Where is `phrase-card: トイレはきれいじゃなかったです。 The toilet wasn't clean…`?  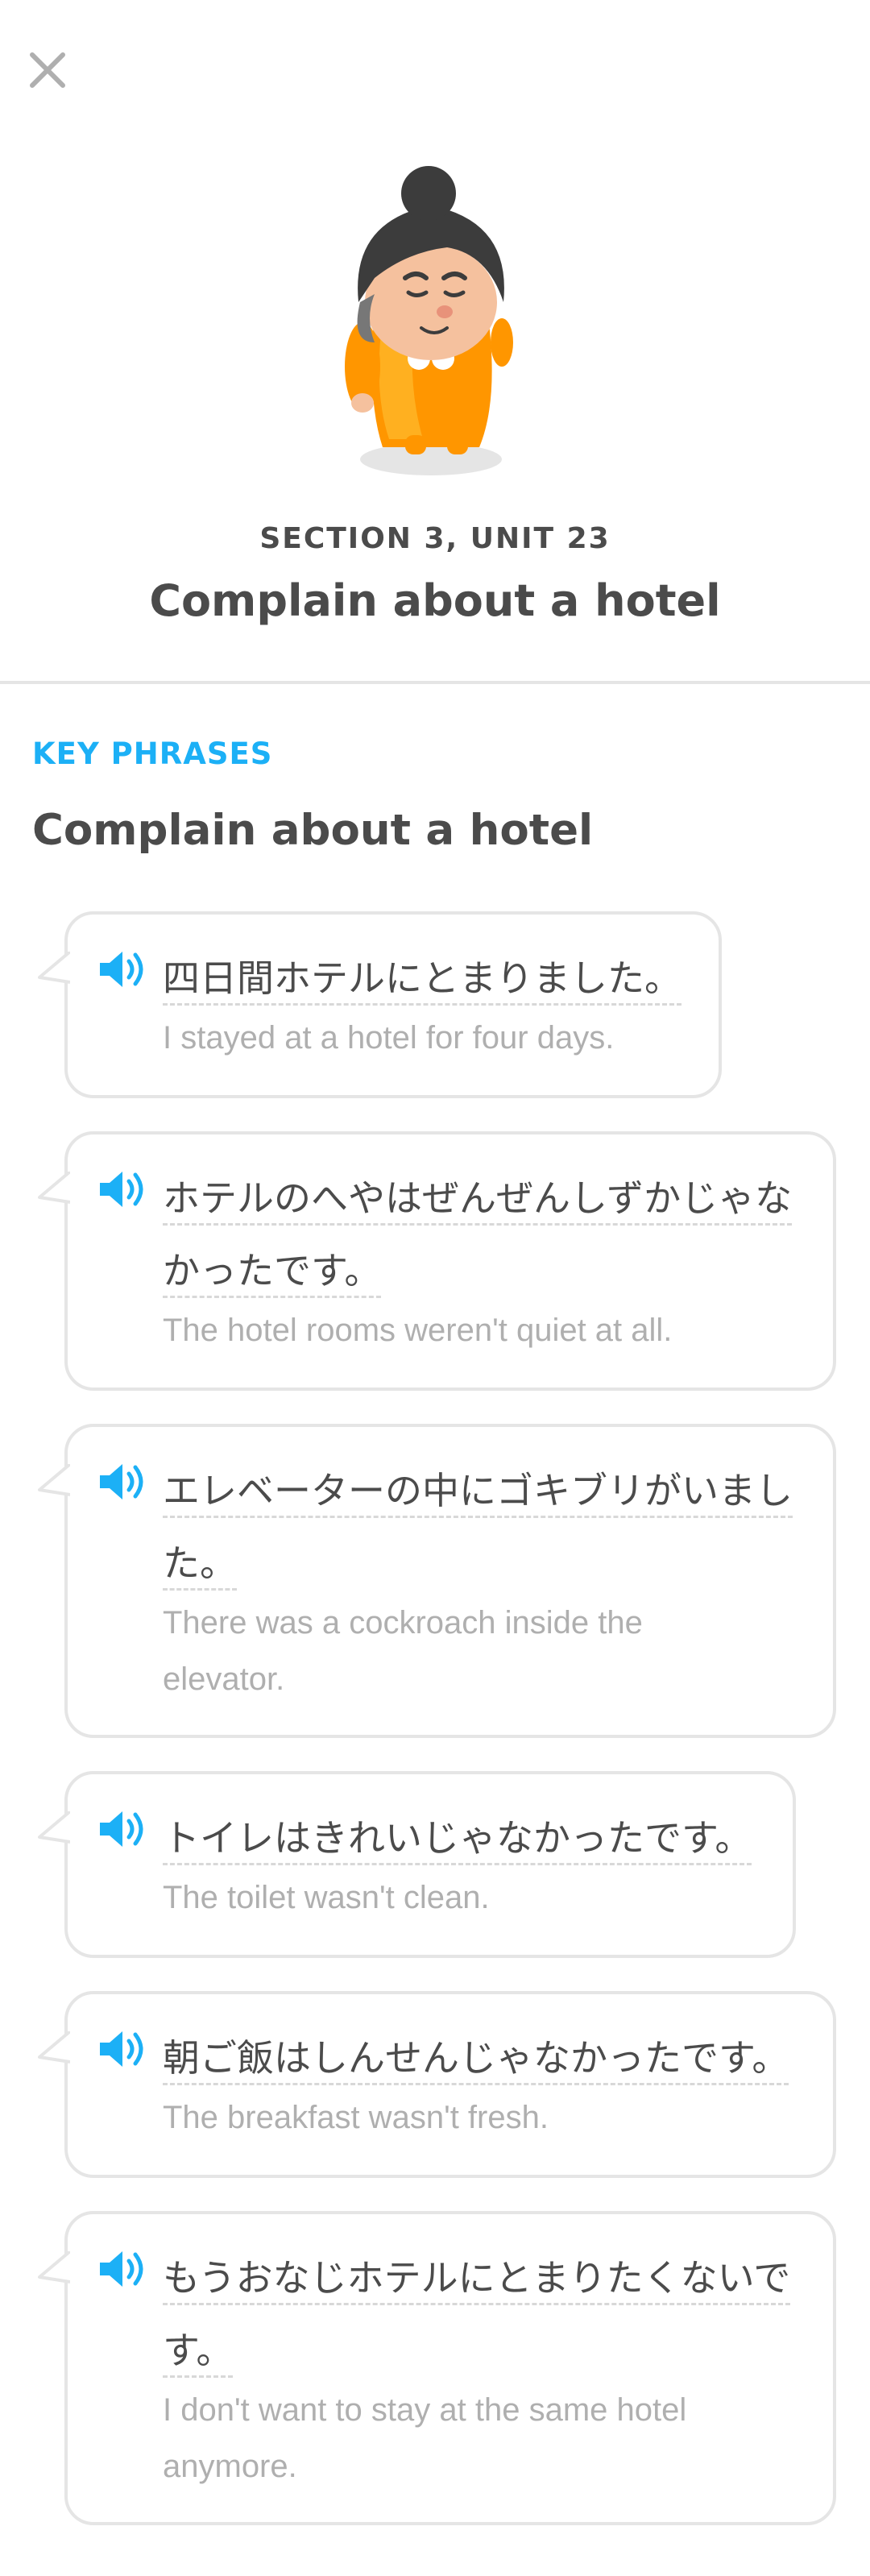 phrase-card: トイレはきれいじゃなかったです。 The toilet wasn't clean… is located at coordinates (417, 1864).